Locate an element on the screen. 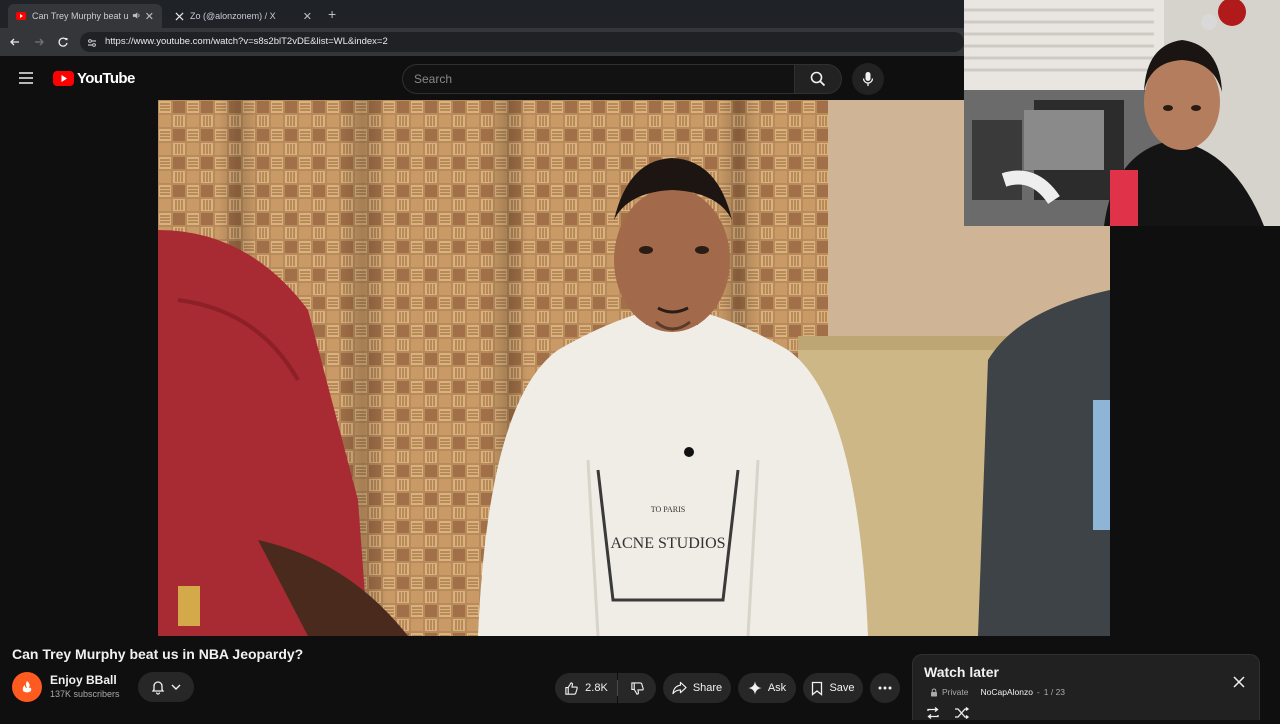 Image resolution: width=1280 pixels, height=724 pixels. new-tab-button: + is located at coordinates (332, 14).